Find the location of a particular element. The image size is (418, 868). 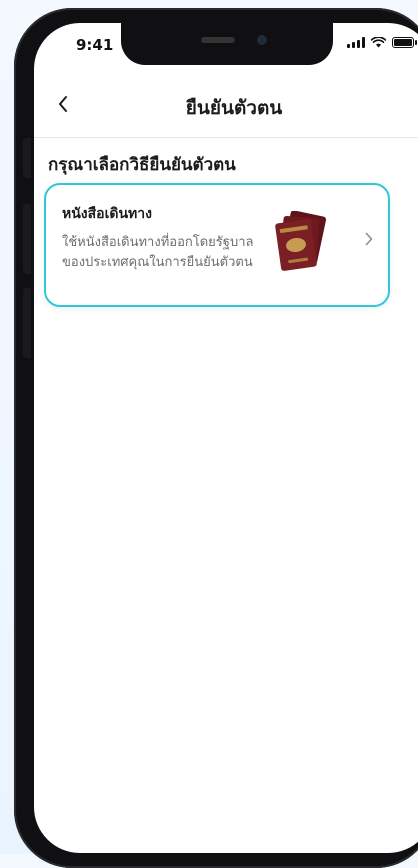

passport-image is located at coordinates (301, 241).